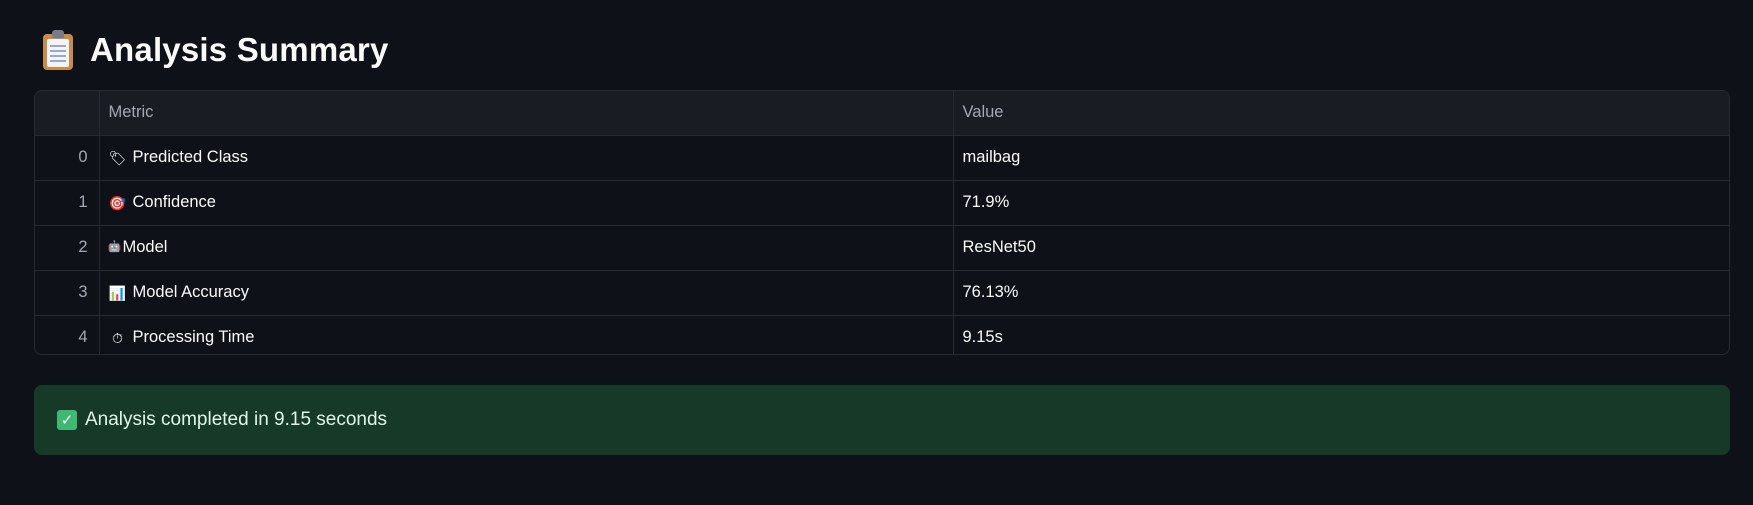 Image resolution: width=1753 pixels, height=505 pixels. What do you see at coordinates (117, 292) in the screenshot?
I see `bar-chart-icon: 📊` at bounding box center [117, 292].